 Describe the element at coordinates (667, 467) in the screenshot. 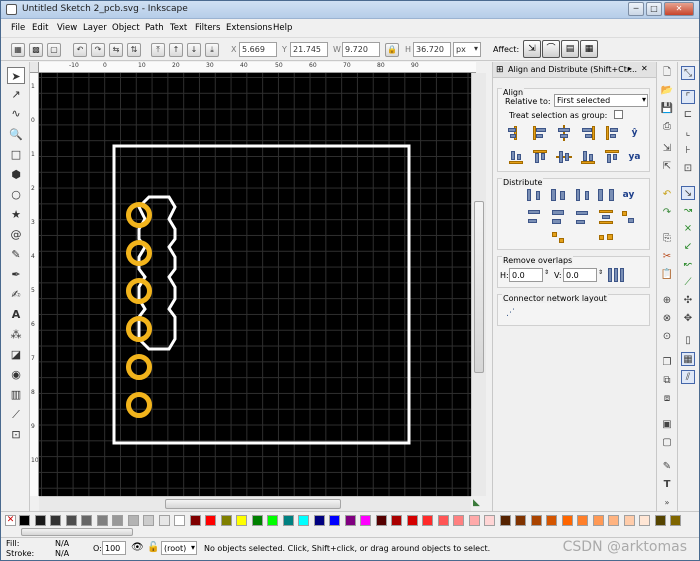

I see `fill-stroke-icon: ✎` at that location.